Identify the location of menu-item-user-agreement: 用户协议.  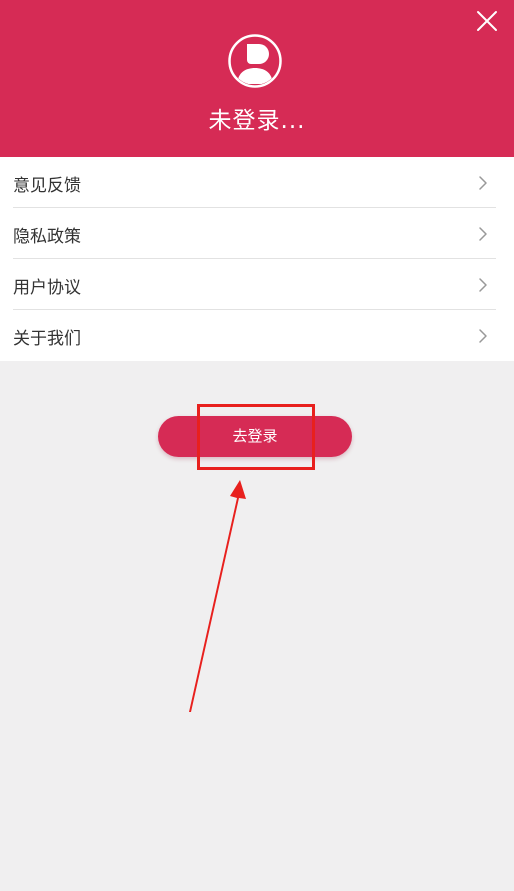
(254, 284).